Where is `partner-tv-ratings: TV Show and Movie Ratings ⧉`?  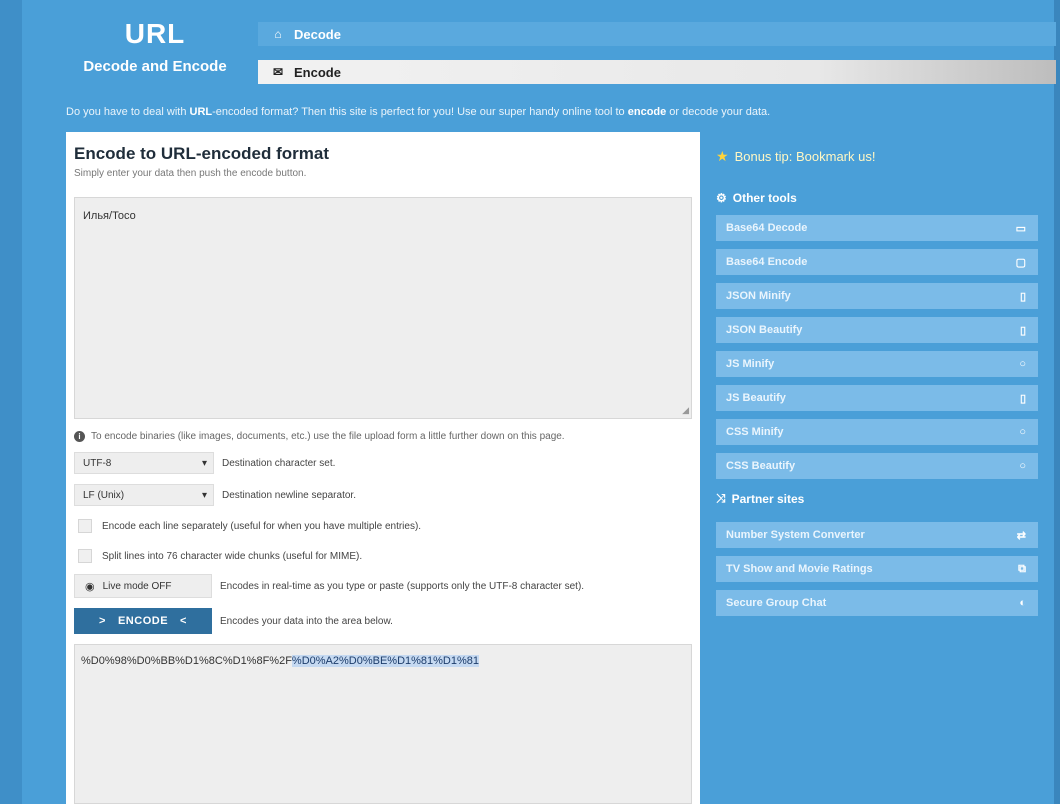 partner-tv-ratings: TV Show and Movie Ratings ⧉ is located at coordinates (877, 569).